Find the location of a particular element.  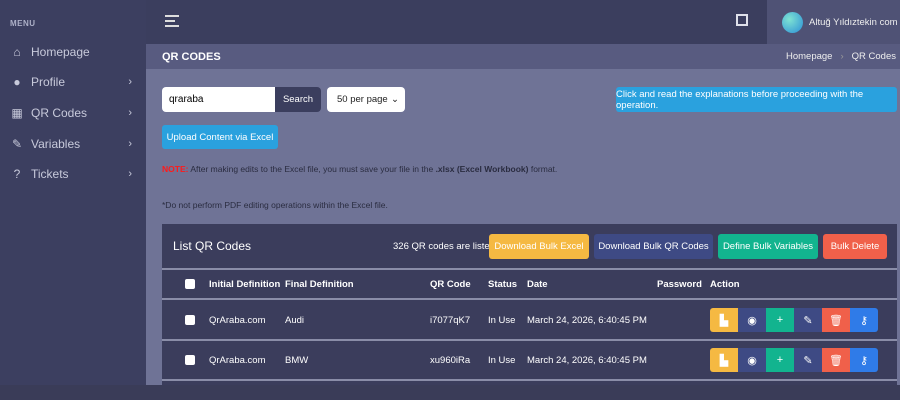

cell-code: xu960iRa is located at coordinates (450, 360).